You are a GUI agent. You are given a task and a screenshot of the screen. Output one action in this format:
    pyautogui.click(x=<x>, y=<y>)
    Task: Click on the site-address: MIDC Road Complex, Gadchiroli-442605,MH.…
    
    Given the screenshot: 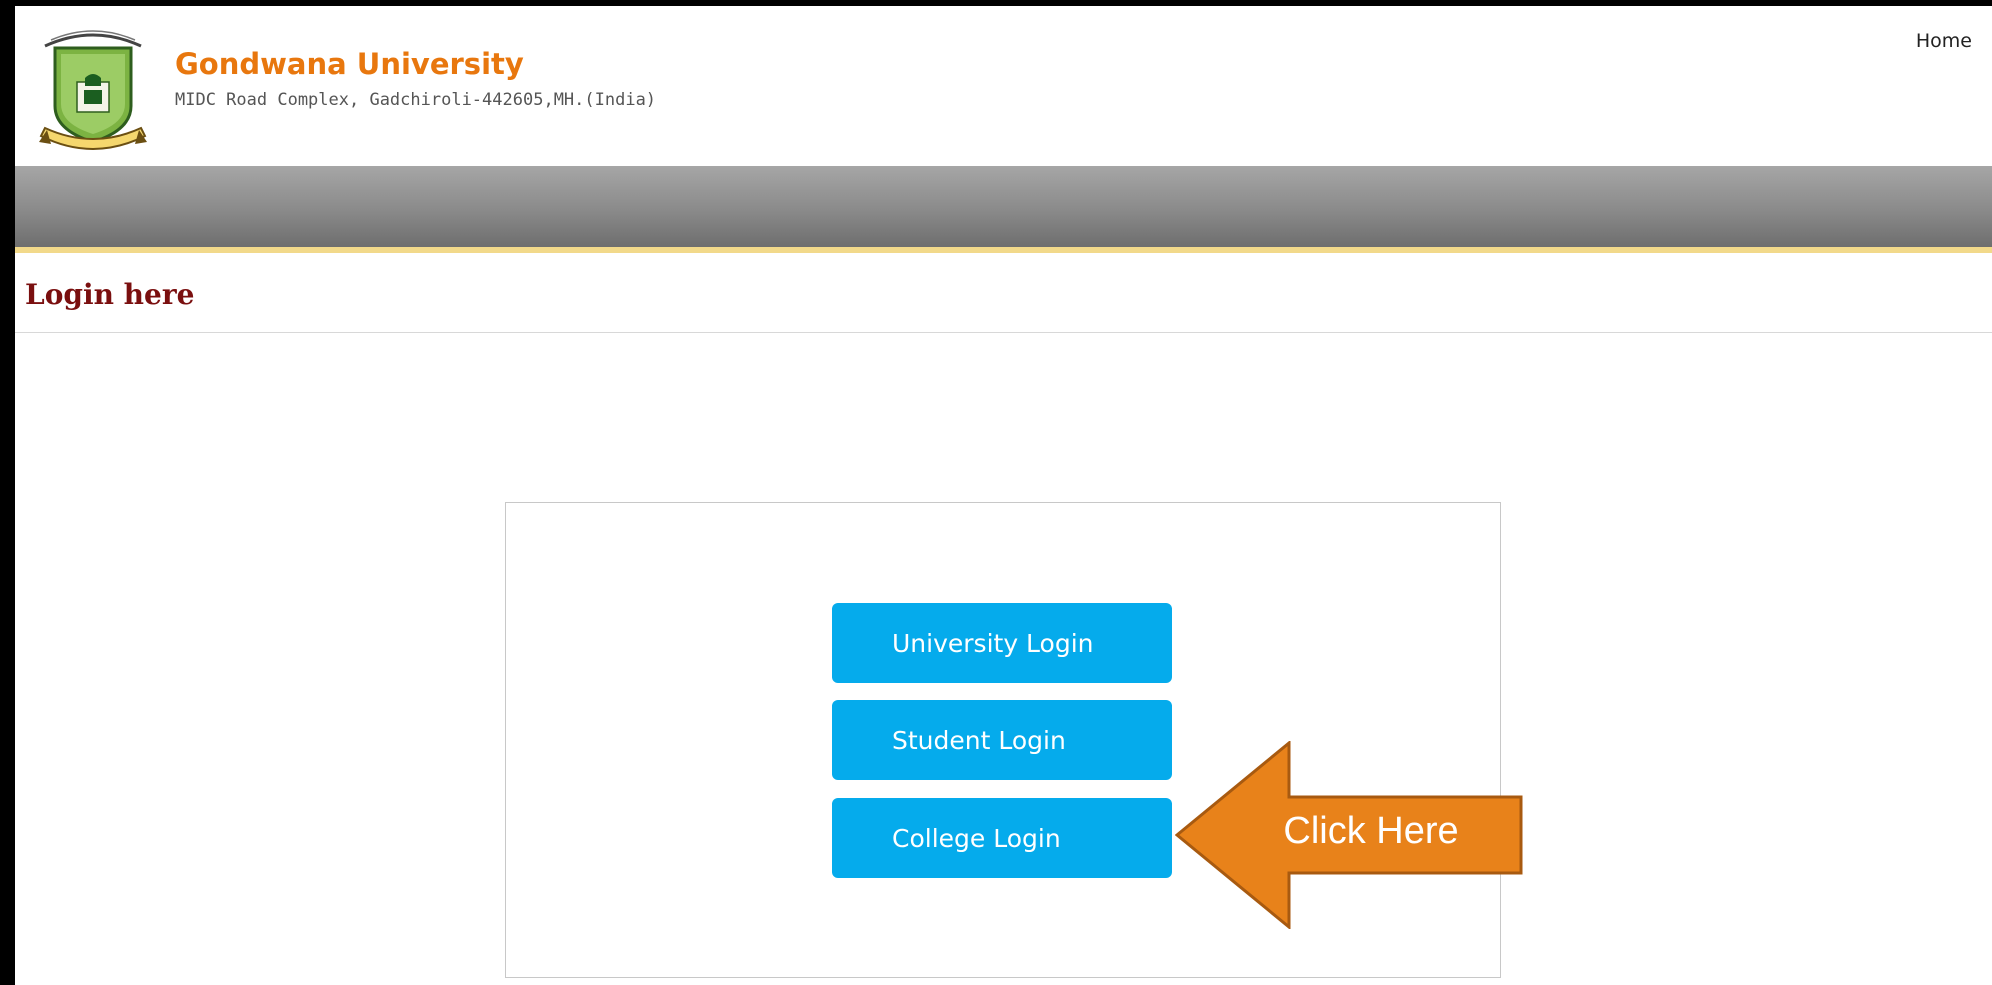 What is the action you would take?
    pyautogui.click(x=416, y=100)
    